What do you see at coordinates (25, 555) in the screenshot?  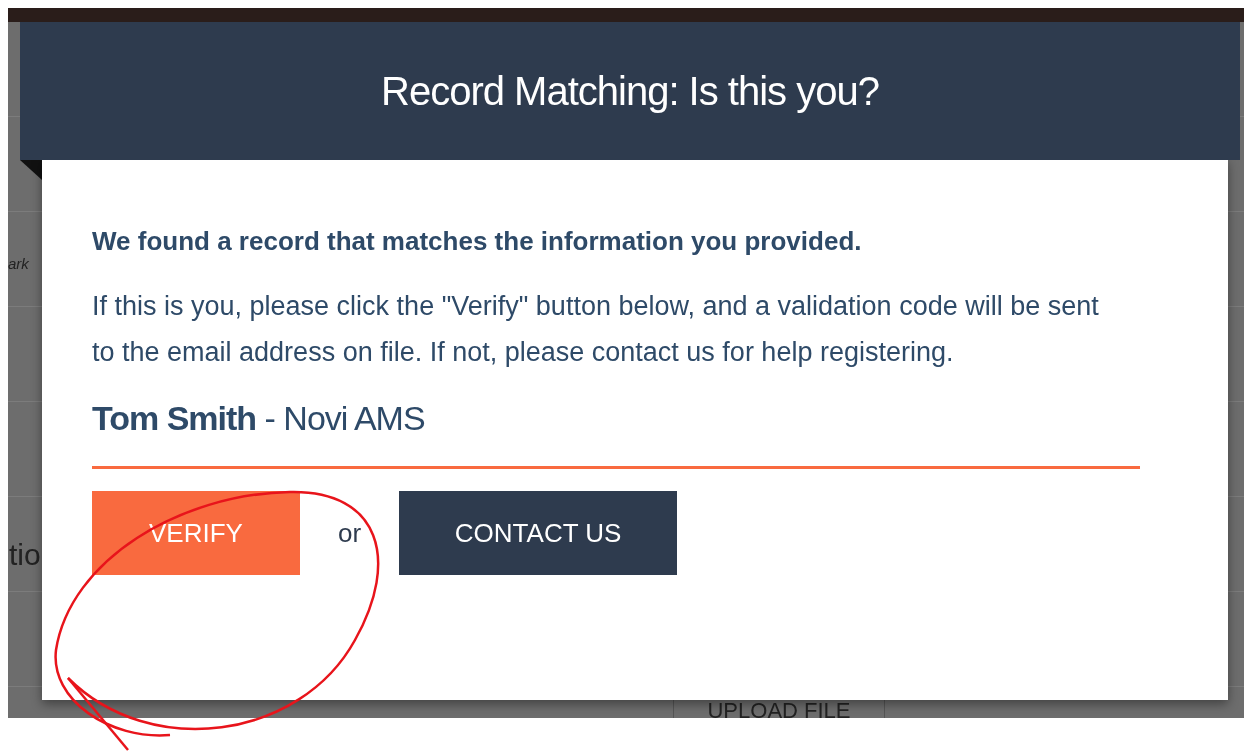 I see `text-fragment: tio` at bounding box center [25, 555].